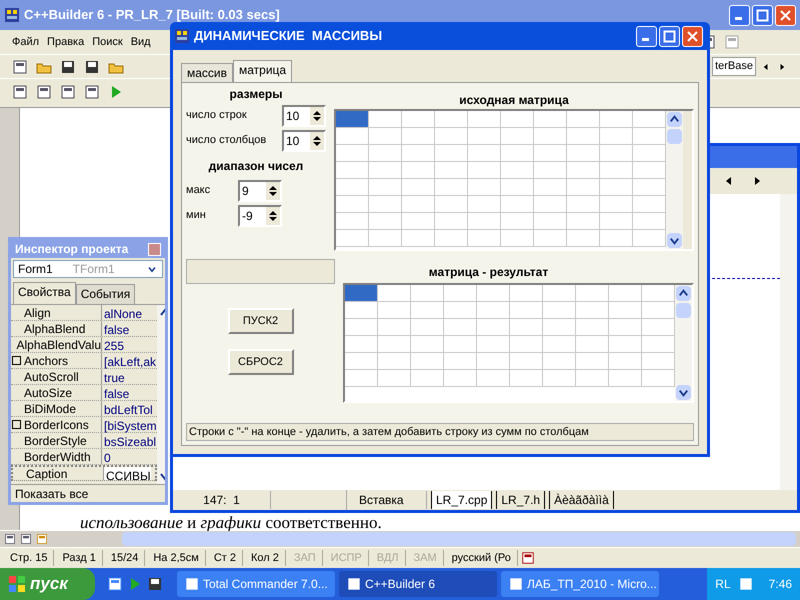  What do you see at coordinates (84, 313) in the screenshot?
I see `property-row: Align alNone` at bounding box center [84, 313].